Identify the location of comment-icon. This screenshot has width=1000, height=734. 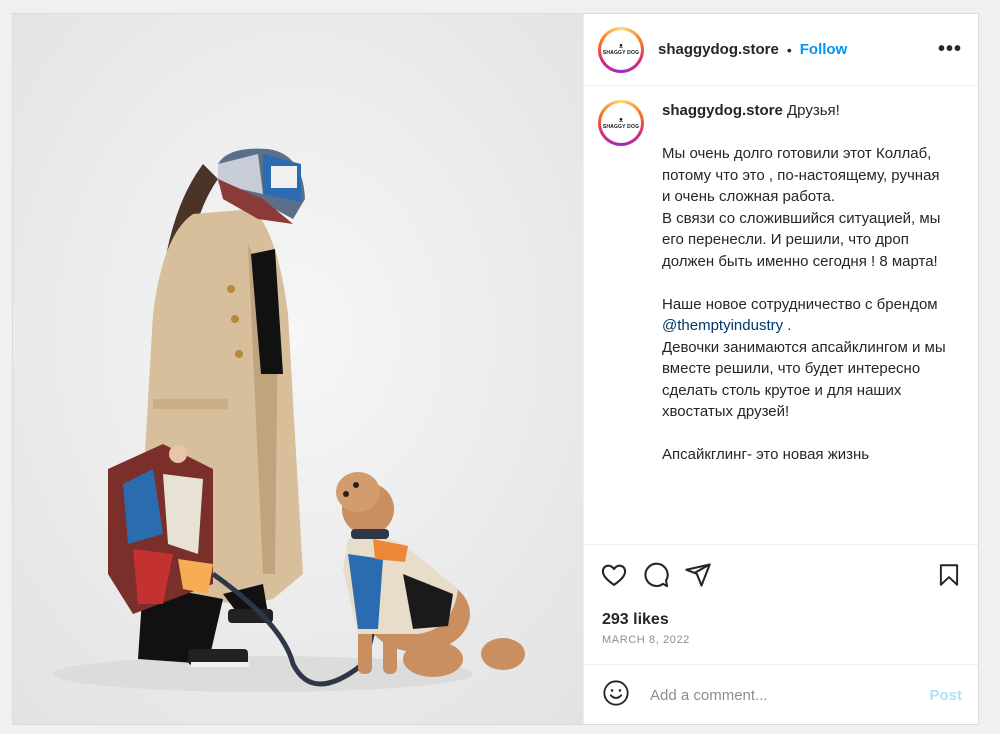
(656, 575).